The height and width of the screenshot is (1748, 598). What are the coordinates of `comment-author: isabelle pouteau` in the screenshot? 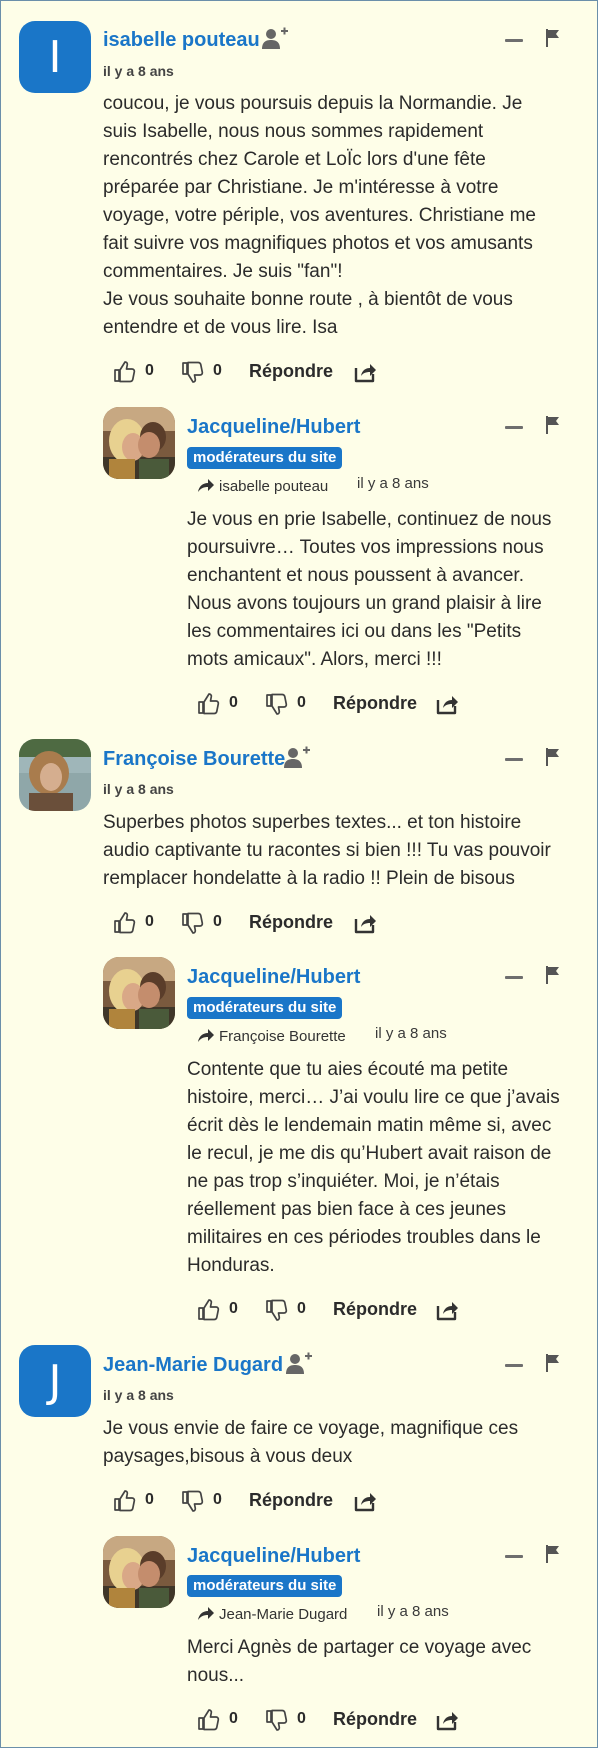 It's located at (181, 40).